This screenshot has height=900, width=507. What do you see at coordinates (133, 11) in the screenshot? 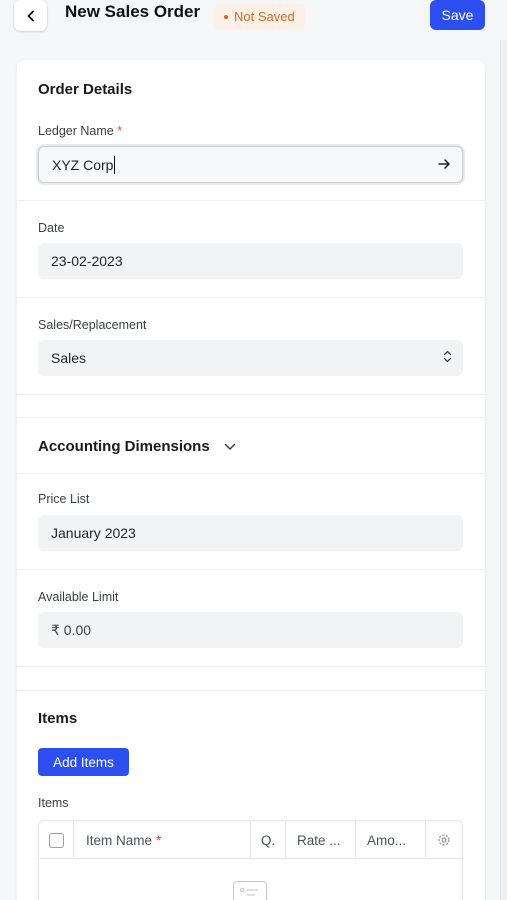
I see `page-title: New Sales Order` at bounding box center [133, 11].